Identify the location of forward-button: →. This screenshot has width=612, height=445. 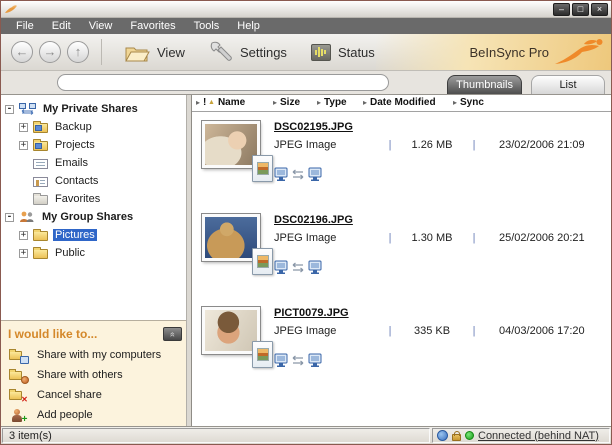
(50, 52).